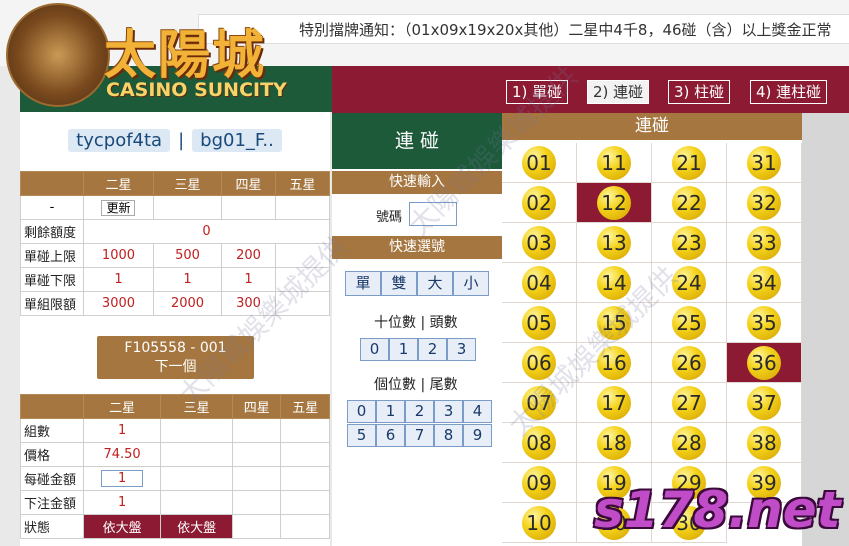  Describe the element at coordinates (403, 349) in the screenshot. I see `tens-1-button: 1` at that location.